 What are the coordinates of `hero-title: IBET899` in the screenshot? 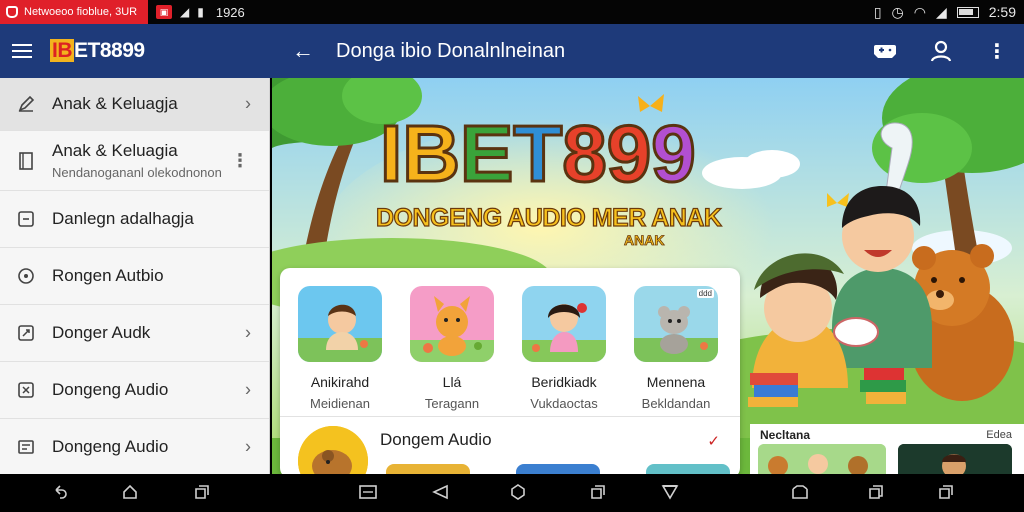 It's located at (537, 154).